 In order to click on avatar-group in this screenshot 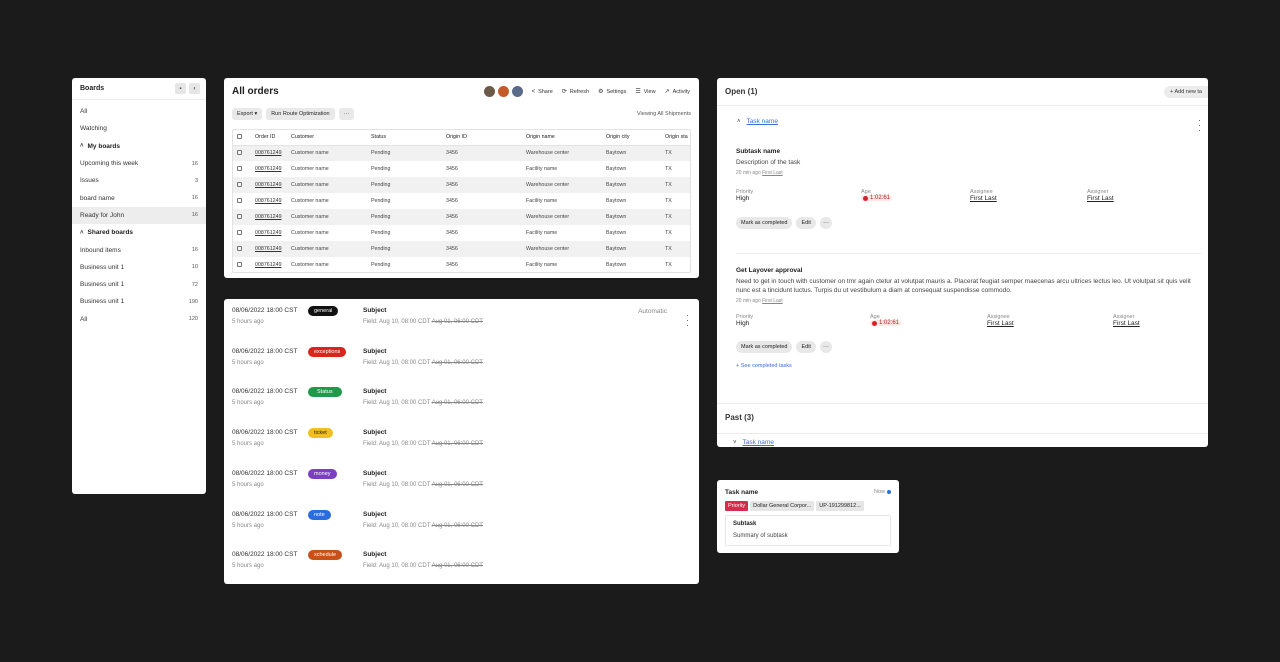, I will do `click(503, 91)`.